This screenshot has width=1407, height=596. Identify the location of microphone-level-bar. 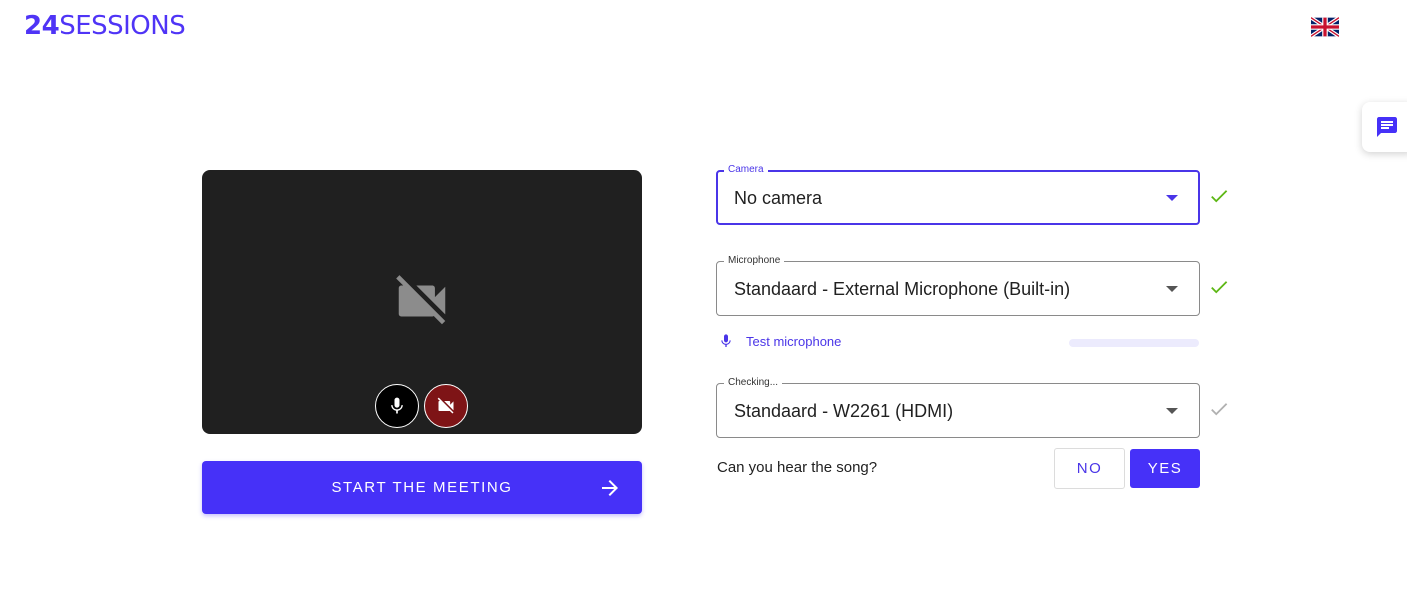
(1134, 343).